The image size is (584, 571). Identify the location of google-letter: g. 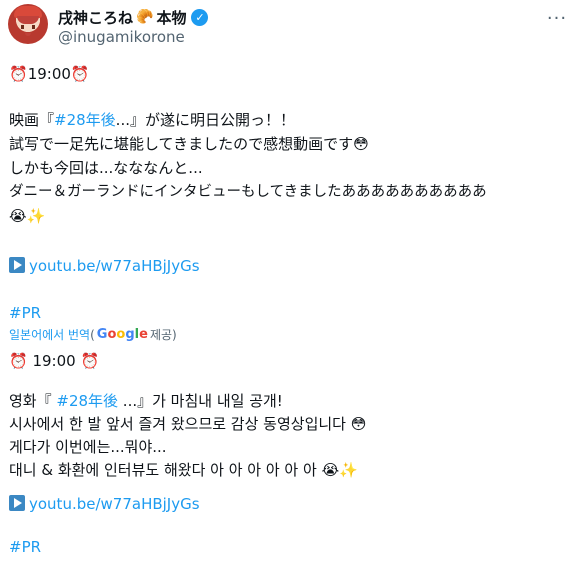
(130, 334).